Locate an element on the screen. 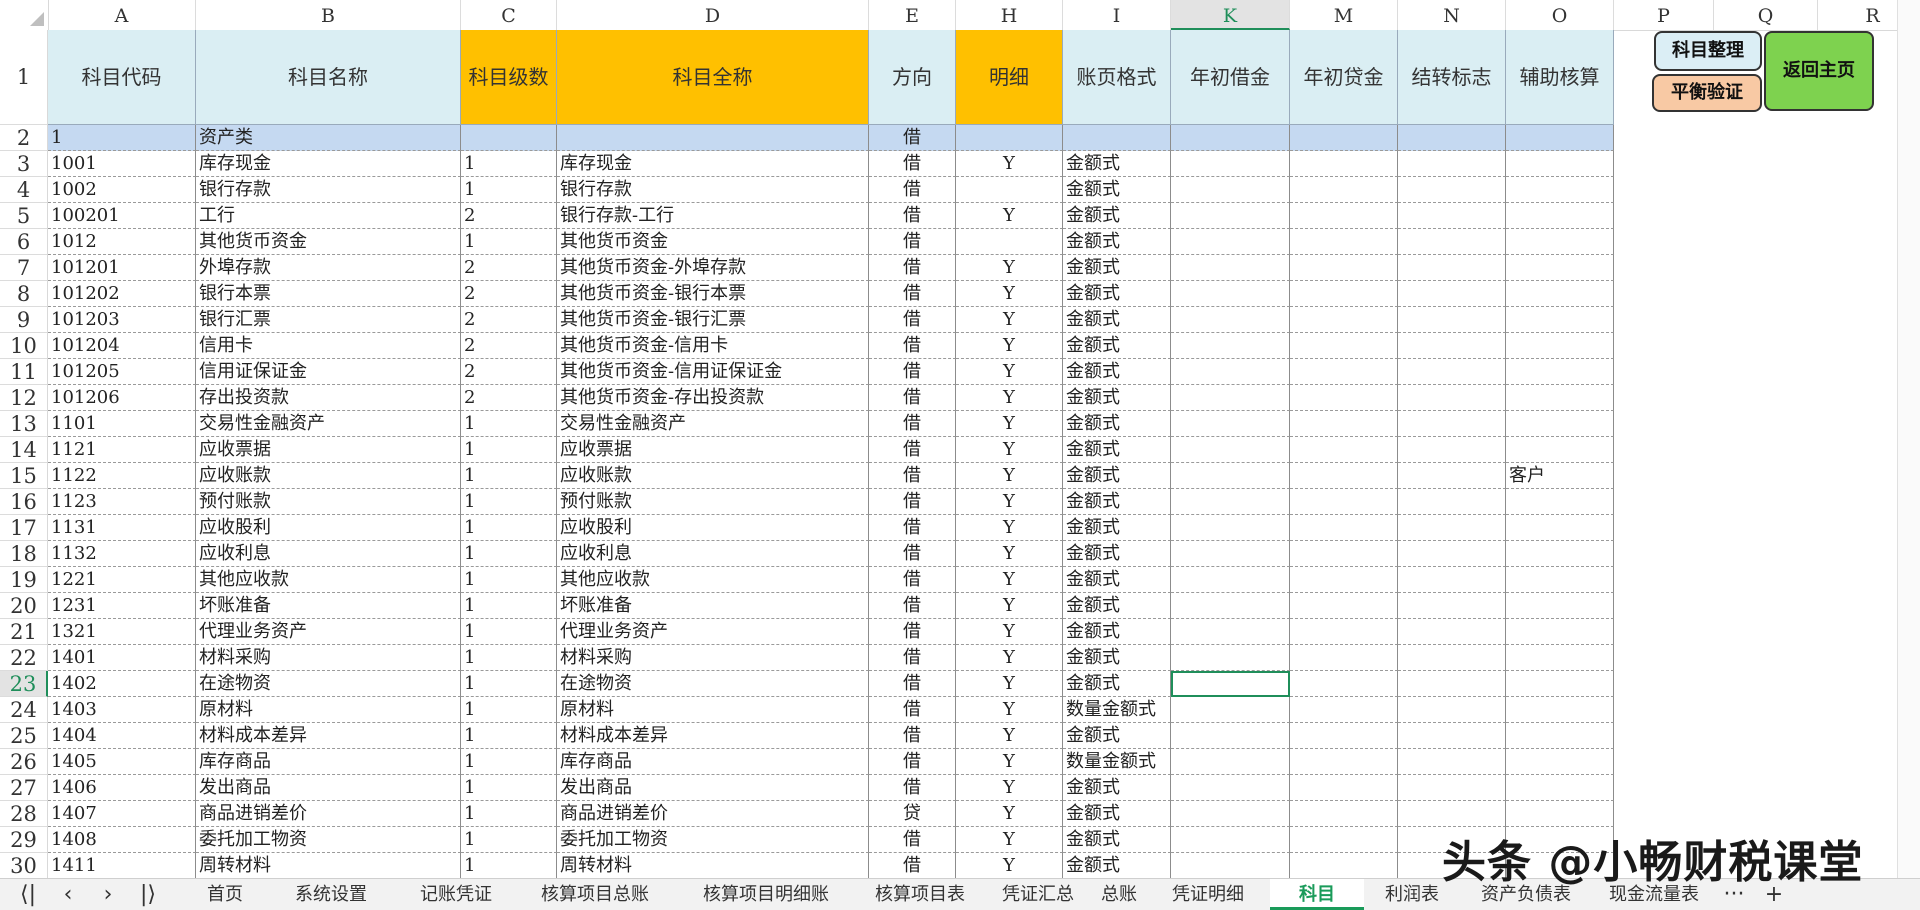 This screenshot has width=1920, height=910. cell-a: 101206 is located at coordinates (122, 398).